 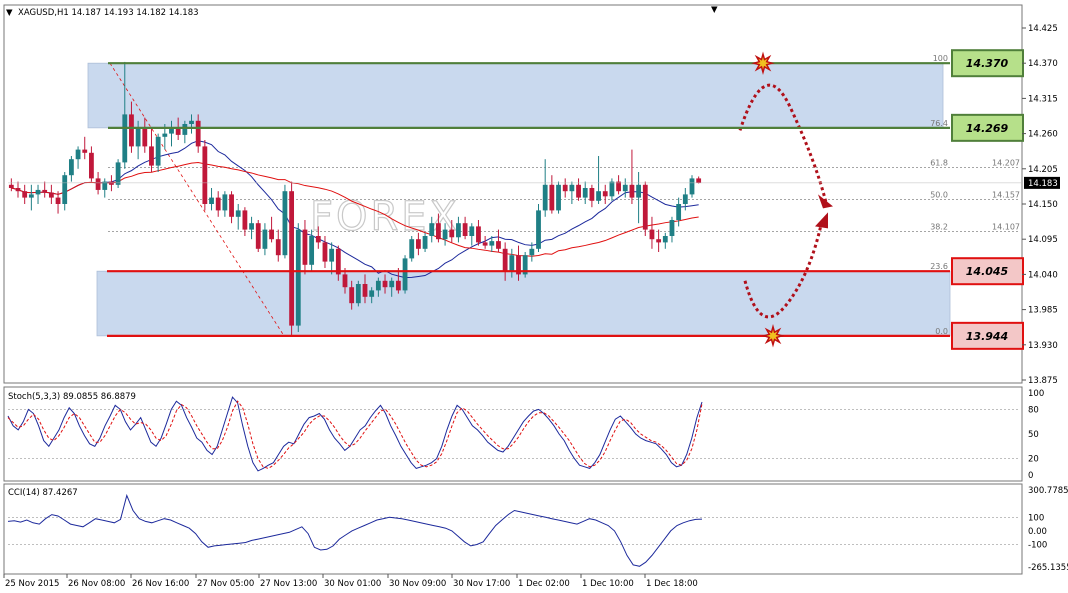 I want to click on panel-menu-icon: ▼, so click(x=714, y=10).